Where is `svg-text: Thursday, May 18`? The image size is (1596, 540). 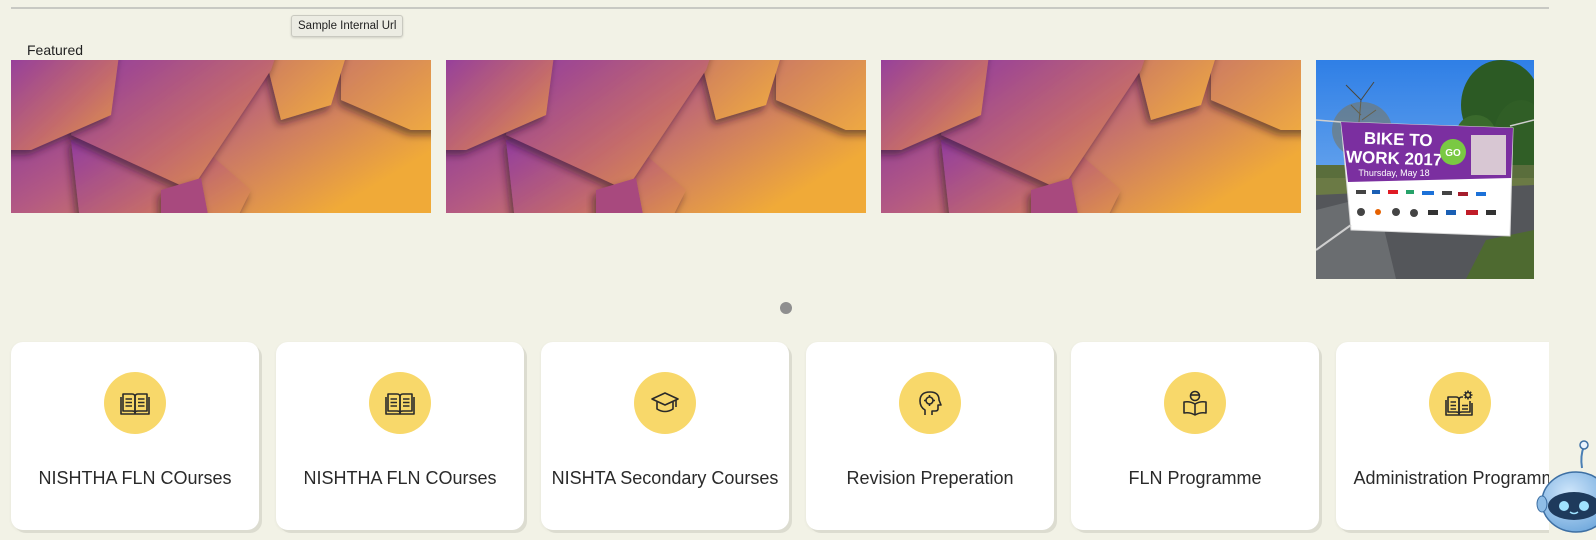 svg-text: Thursday, May 18 is located at coordinates (1393, 173).